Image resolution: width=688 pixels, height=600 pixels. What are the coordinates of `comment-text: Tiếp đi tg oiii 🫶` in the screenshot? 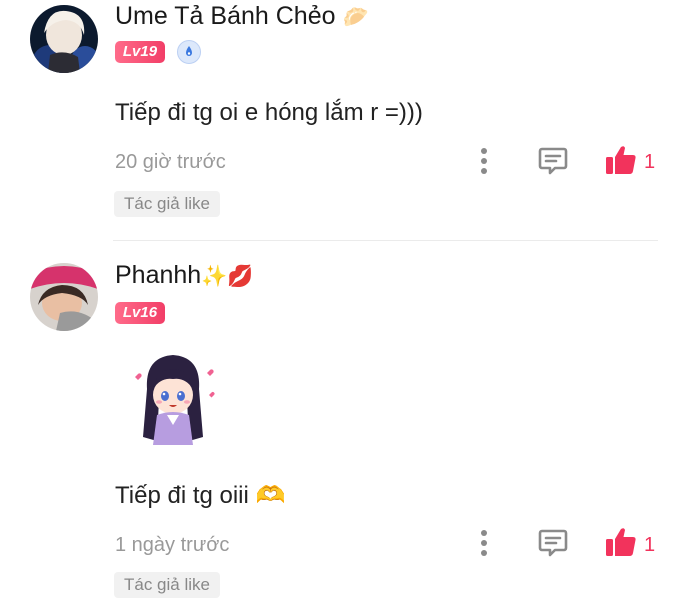 It's located at (200, 495).